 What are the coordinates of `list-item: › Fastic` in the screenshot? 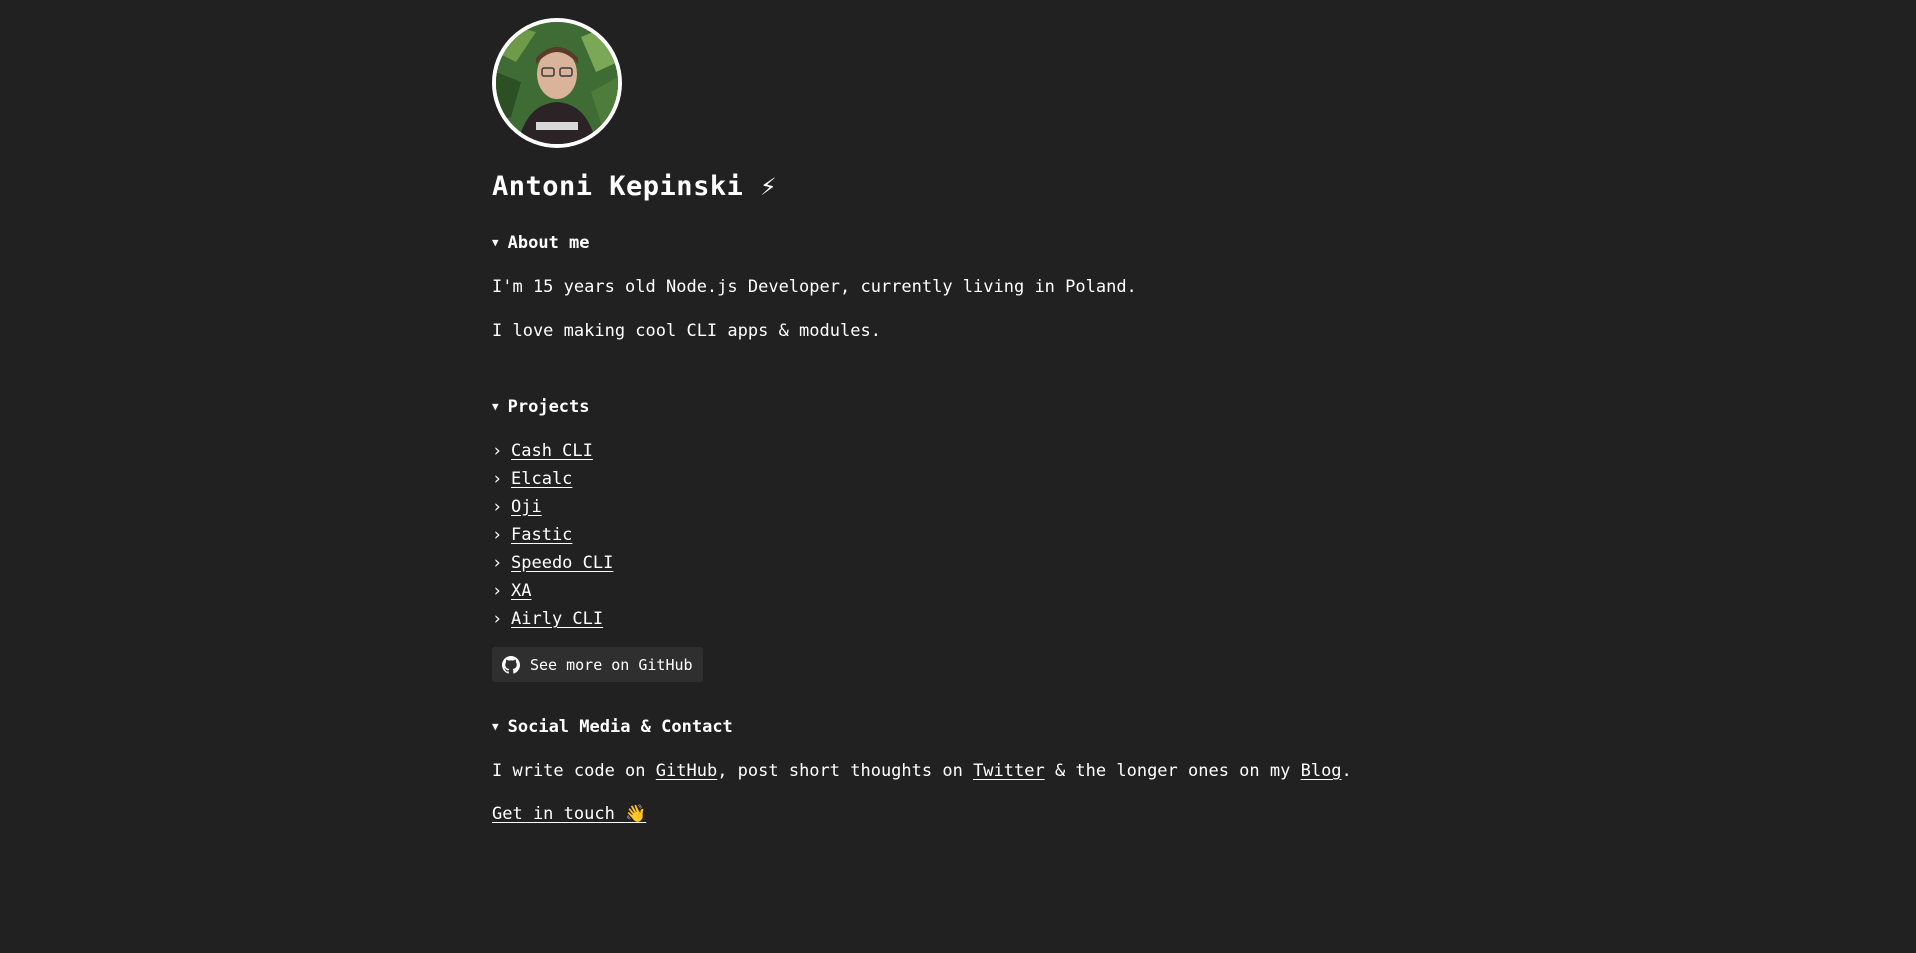 It's located at (942, 538).